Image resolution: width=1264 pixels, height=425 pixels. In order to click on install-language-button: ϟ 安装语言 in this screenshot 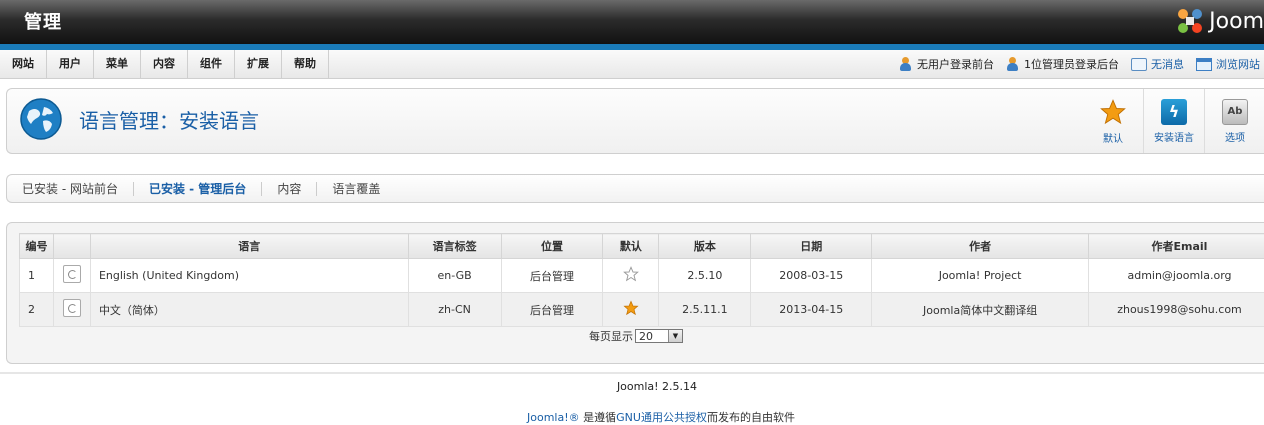, I will do `click(1173, 121)`.